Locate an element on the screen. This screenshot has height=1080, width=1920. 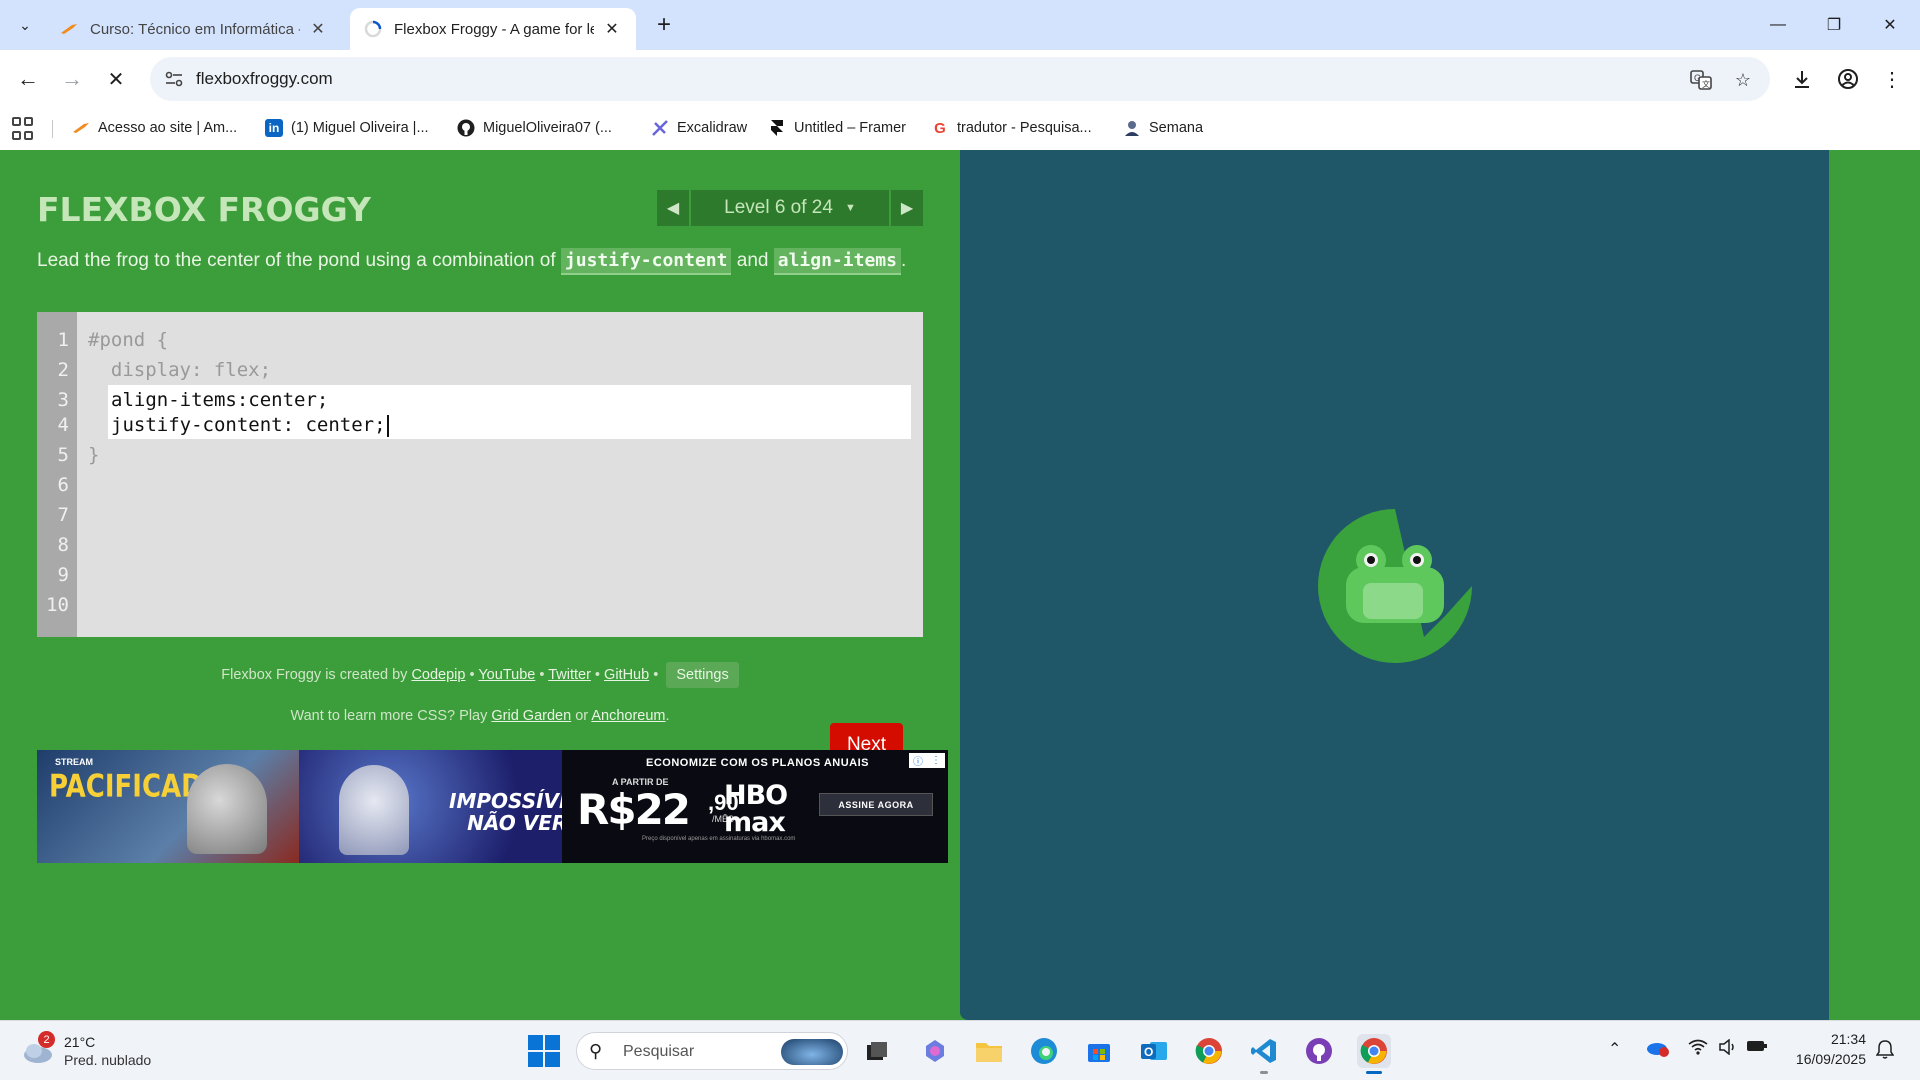
wifi-icon is located at coordinates (1698, 1049).